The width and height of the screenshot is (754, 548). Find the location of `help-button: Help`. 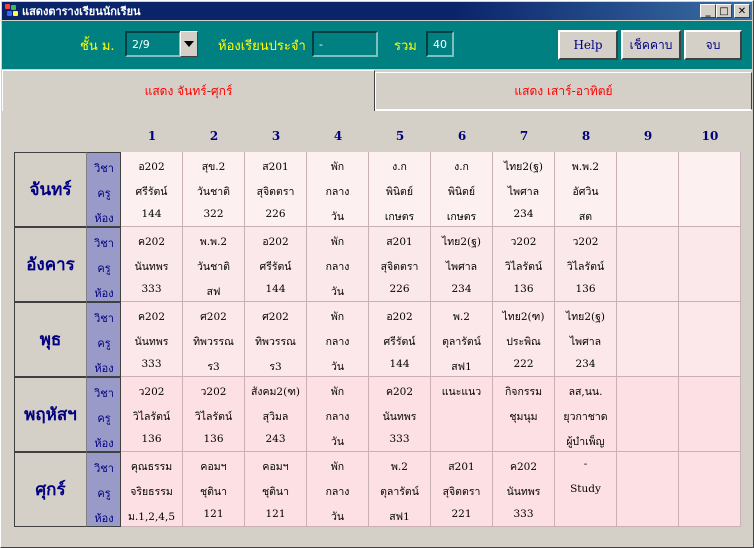

help-button: Help is located at coordinates (588, 45).